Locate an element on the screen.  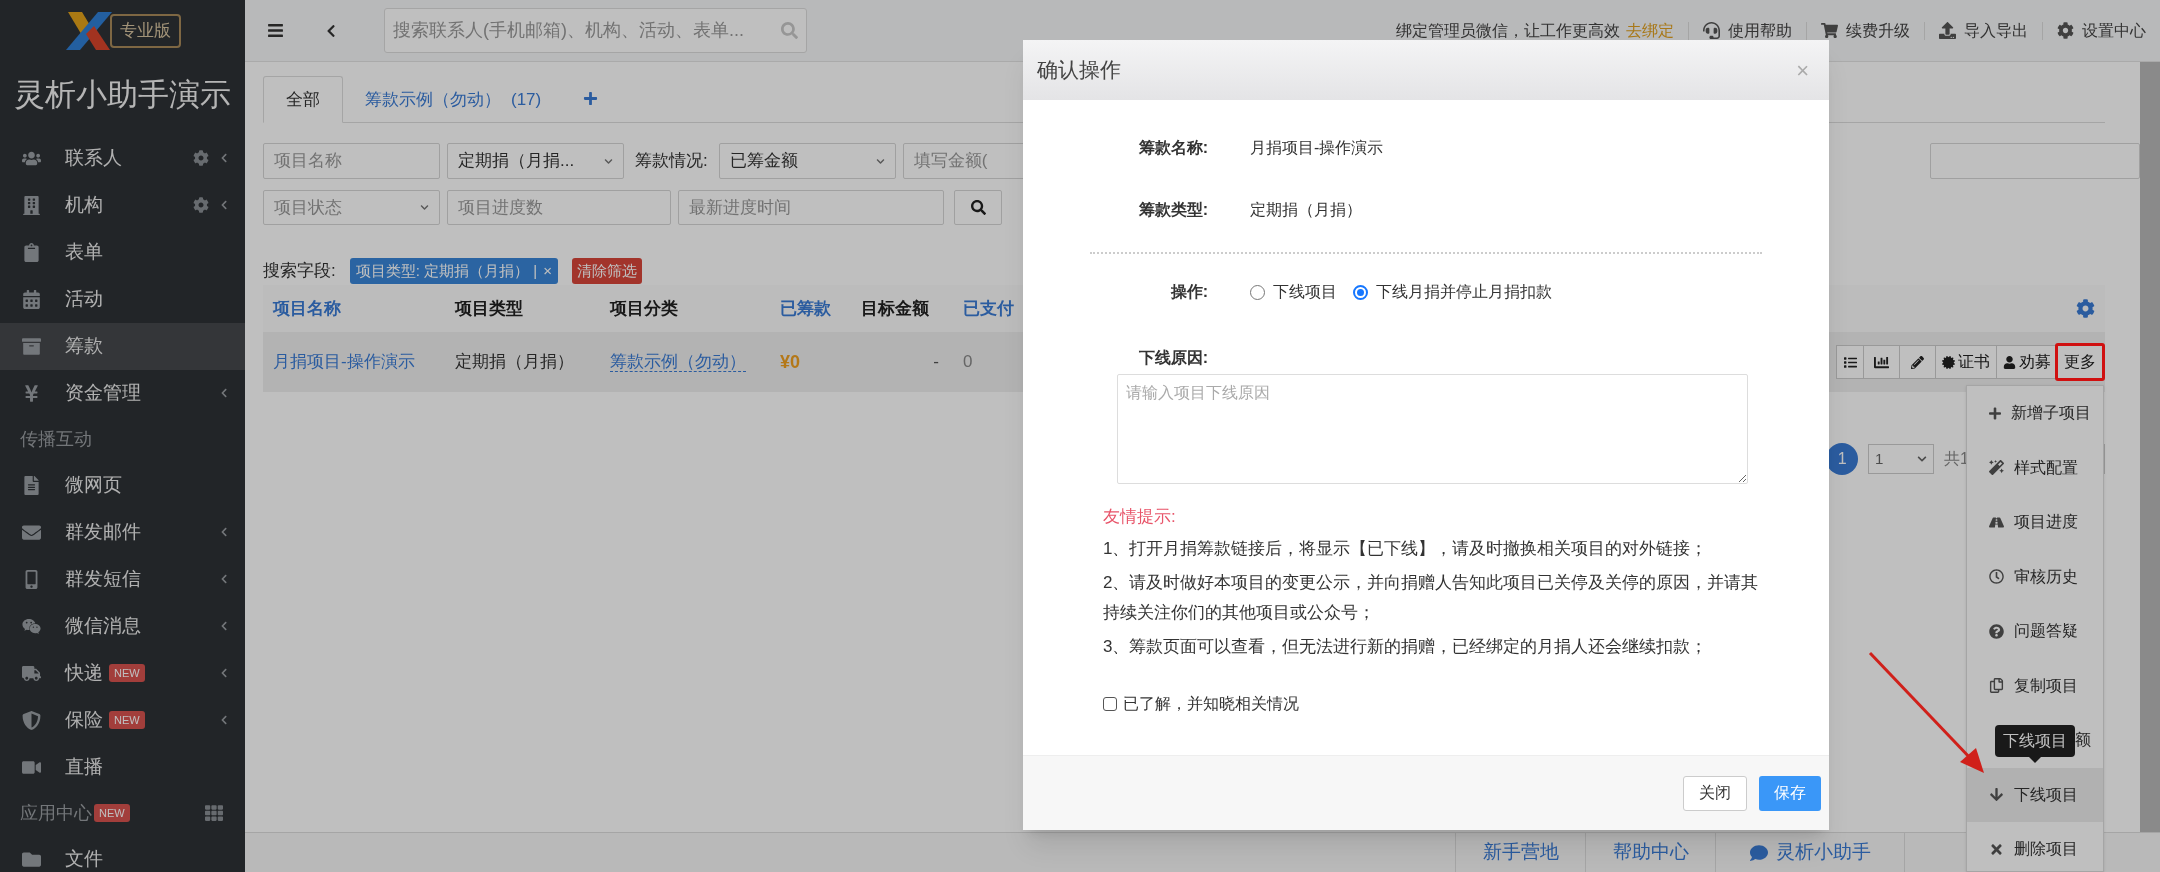
question-icon is located at coordinates (1996, 631).